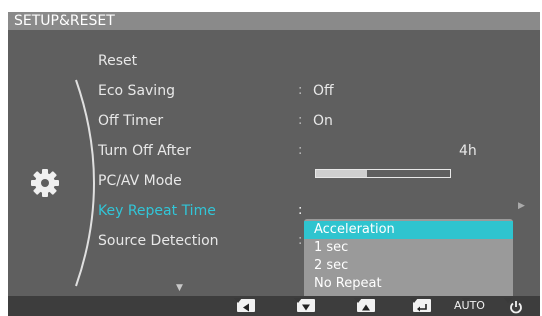 The height and width of the screenshot is (316, 542). What do you see at coordinates (323, 121) in the screenshot?
I see `off-timer-value: On` at bounding box center [323, 121].